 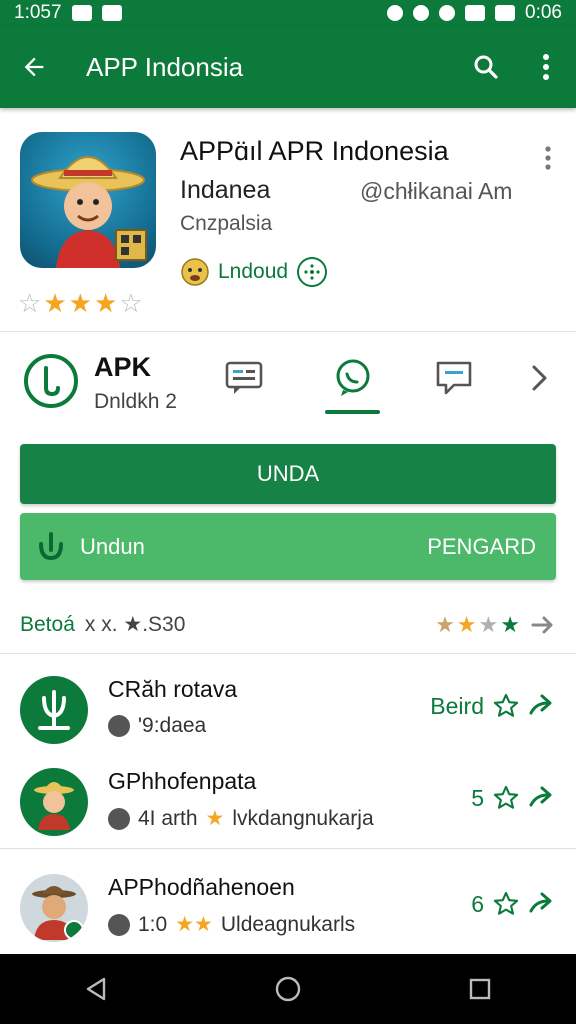 What do you see at coordinates (303, 818) in the screenshot?
I see `item-meta-text: lvkdangnukarja` at bounding box center [303, 818].